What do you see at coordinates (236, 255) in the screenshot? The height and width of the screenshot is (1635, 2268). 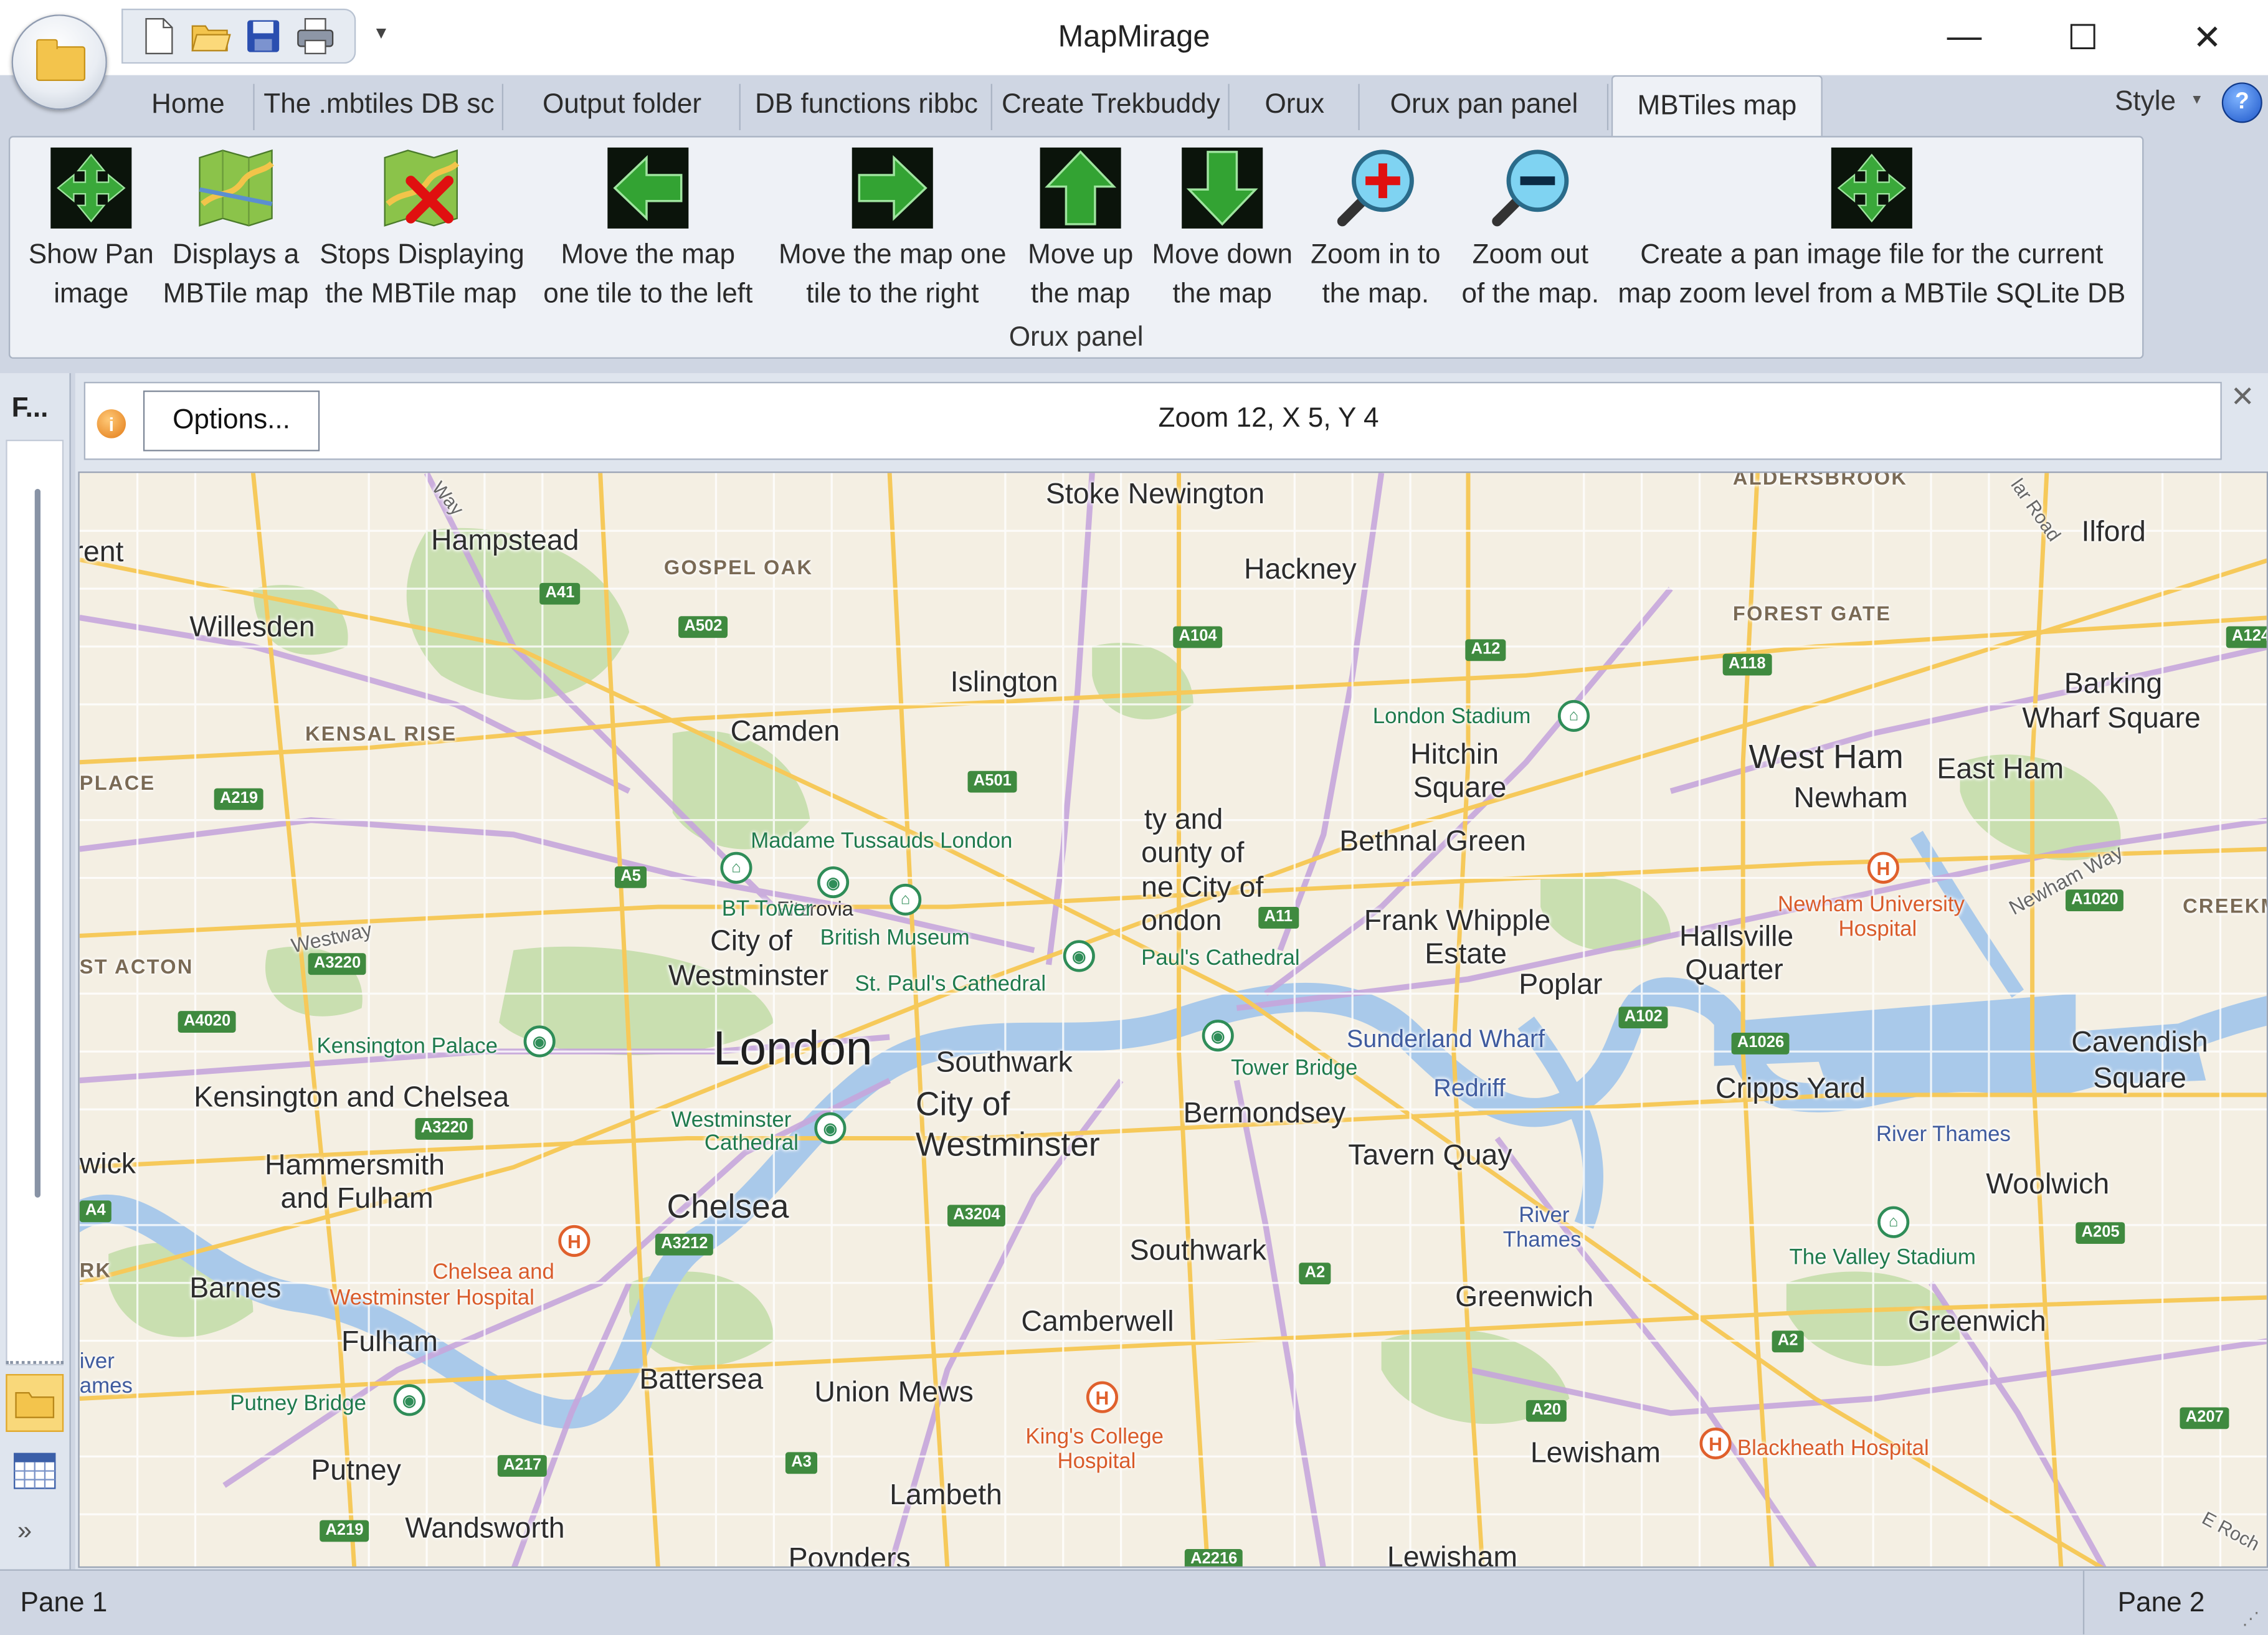 I see `ribbon-button-label: Displays a` at bounding box center [236, 255].